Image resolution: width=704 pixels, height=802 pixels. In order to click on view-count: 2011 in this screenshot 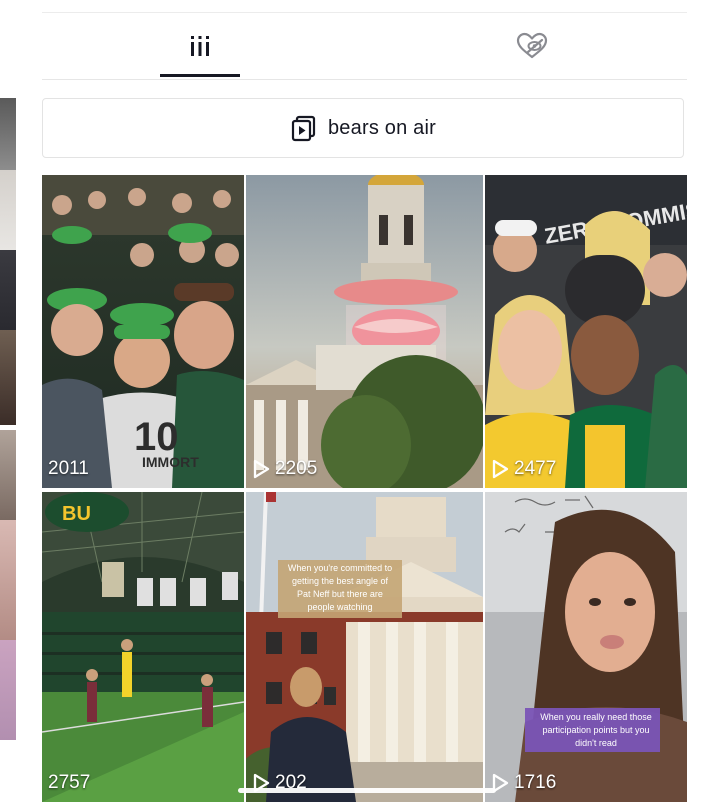, I will do `click(68, 469)`.